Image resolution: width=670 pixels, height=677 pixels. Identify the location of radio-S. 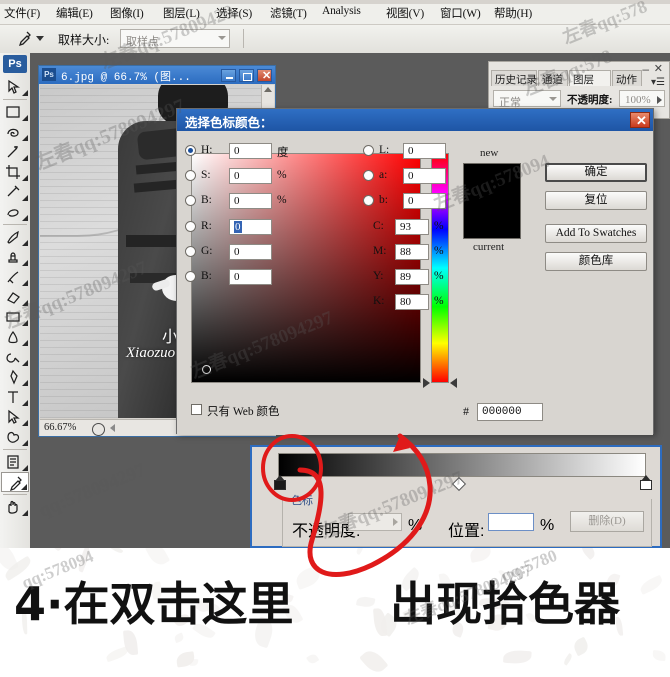
(190, 175).